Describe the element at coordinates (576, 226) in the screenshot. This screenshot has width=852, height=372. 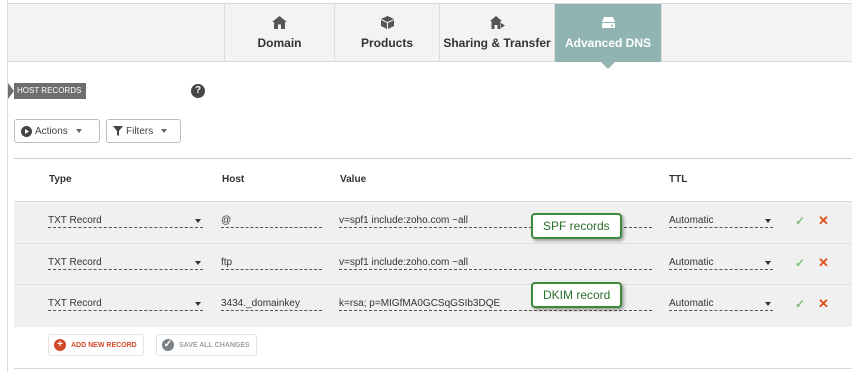
I see `spf-records-callout: SPF records` at that location.